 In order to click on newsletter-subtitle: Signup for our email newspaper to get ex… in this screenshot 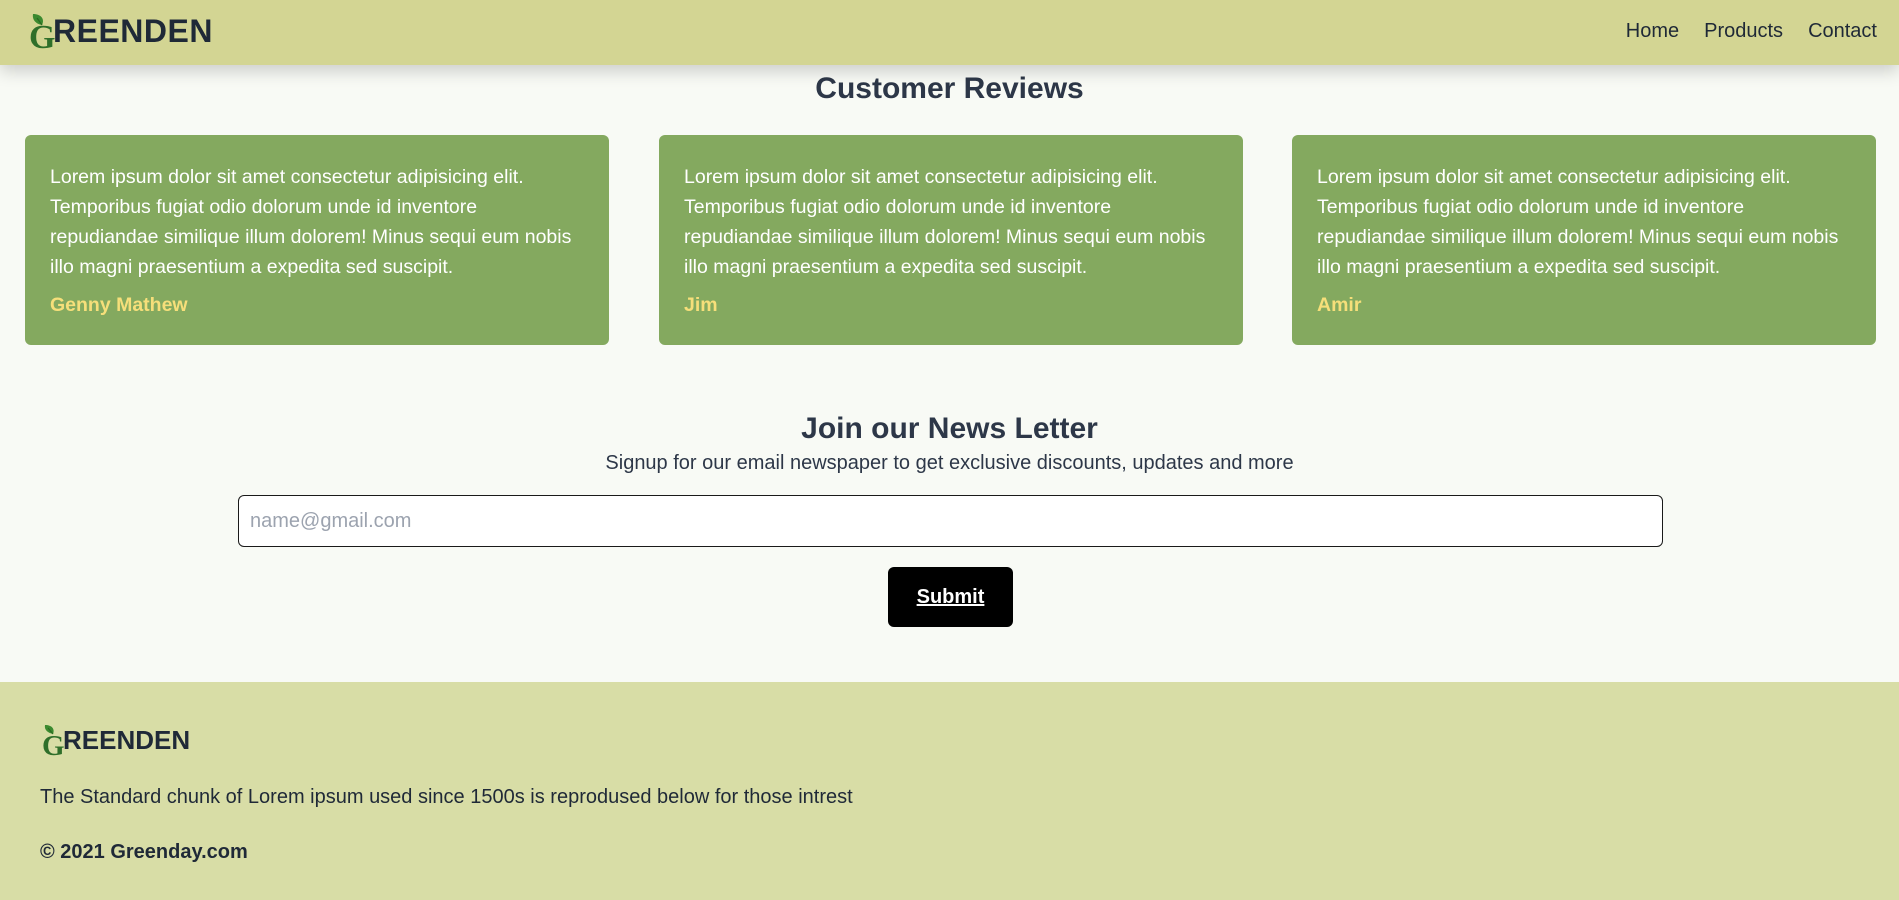, I will do `click(949, 463)`.